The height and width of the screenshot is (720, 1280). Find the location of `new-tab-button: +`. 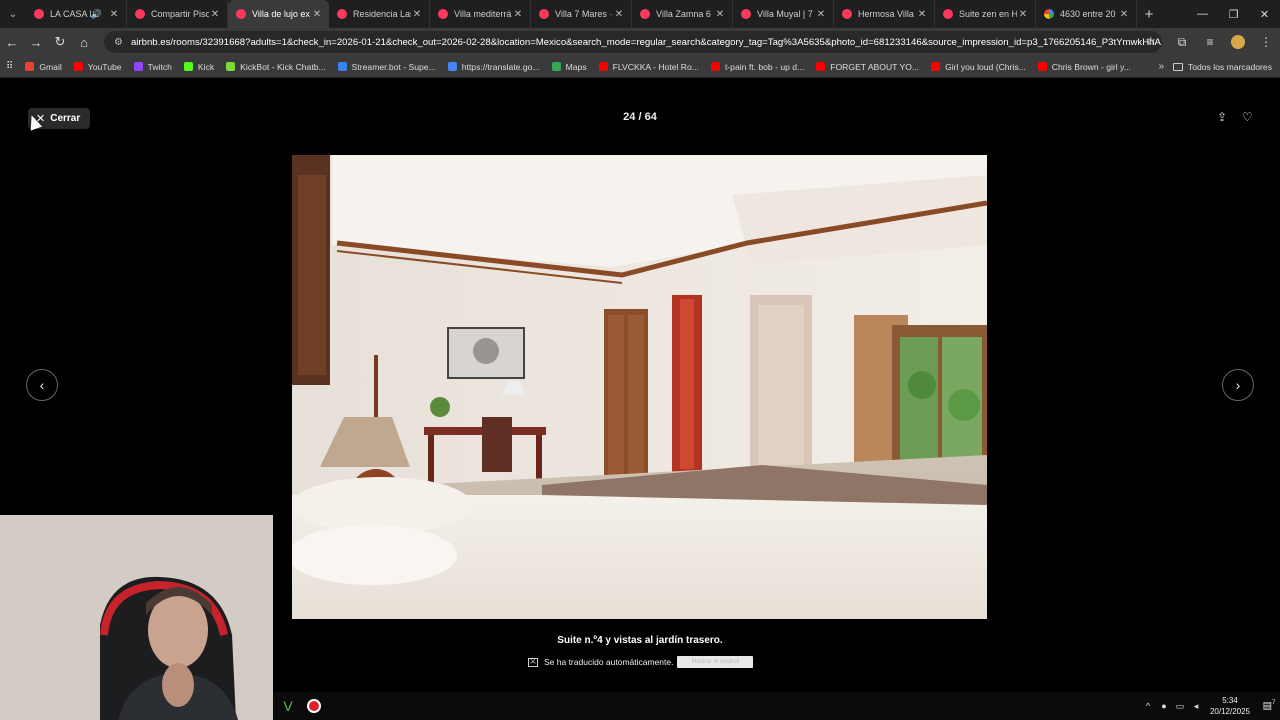

new-tab-button: + is located at coordinates (1149, 14).